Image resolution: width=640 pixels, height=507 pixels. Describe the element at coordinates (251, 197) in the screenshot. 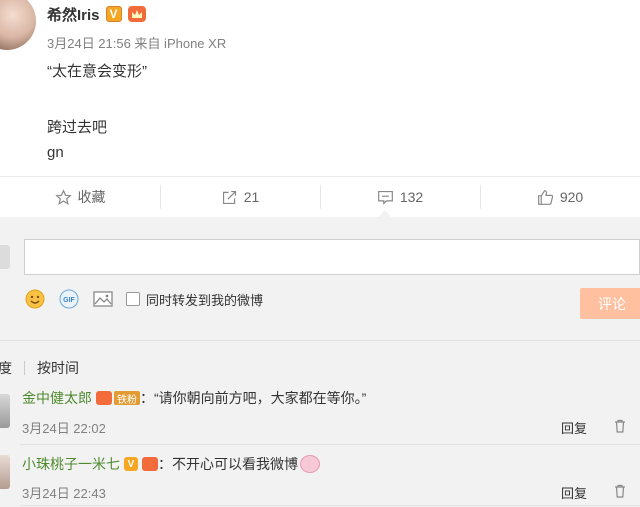

I see `repost-count: 21` at that location.